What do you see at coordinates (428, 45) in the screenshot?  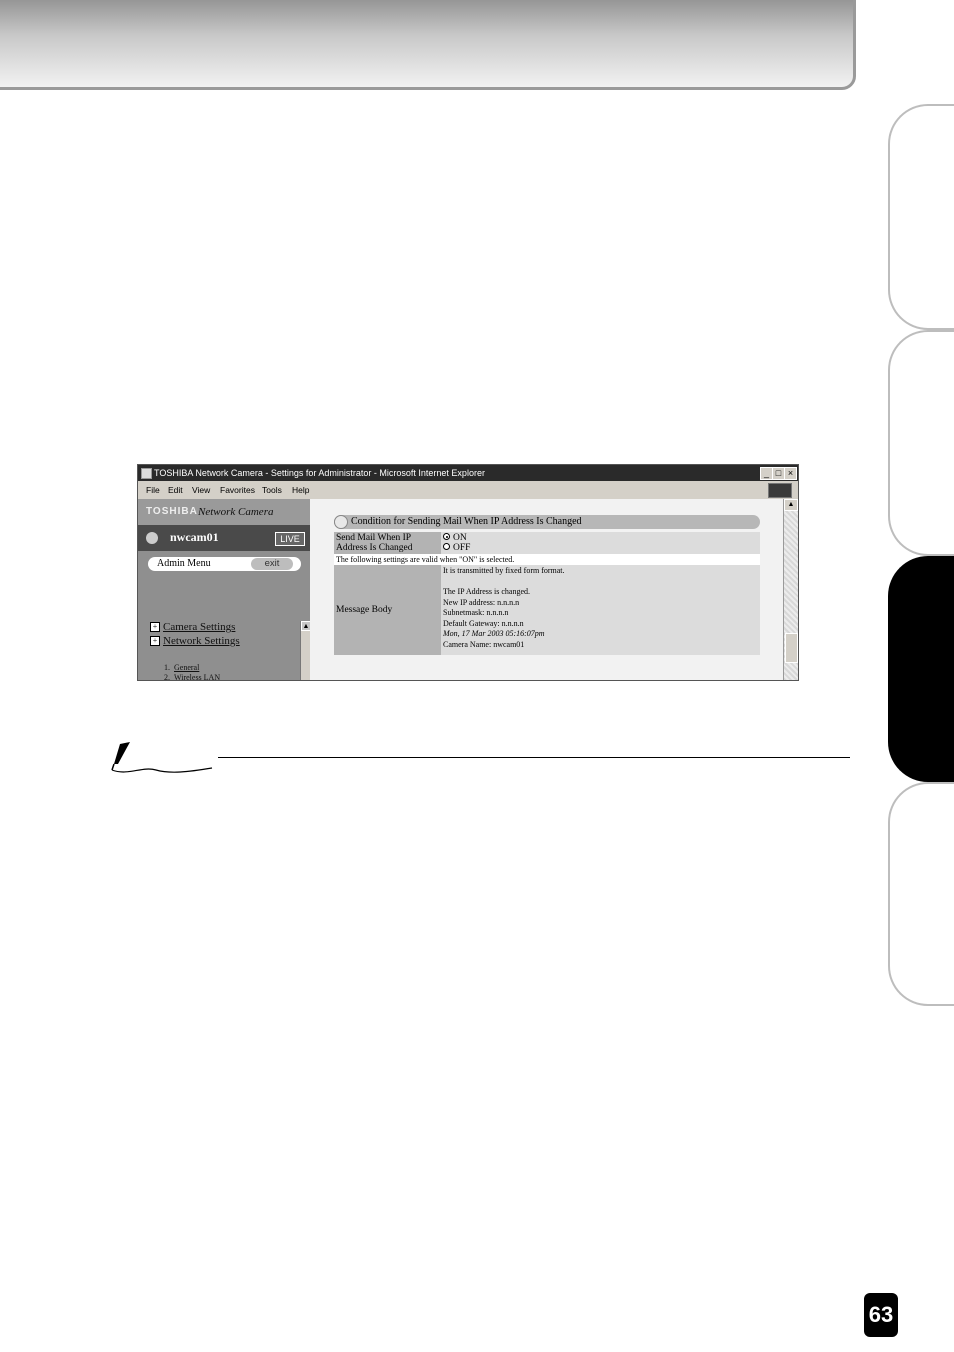 I see `page-header-band` at bounding box center [428, 45].